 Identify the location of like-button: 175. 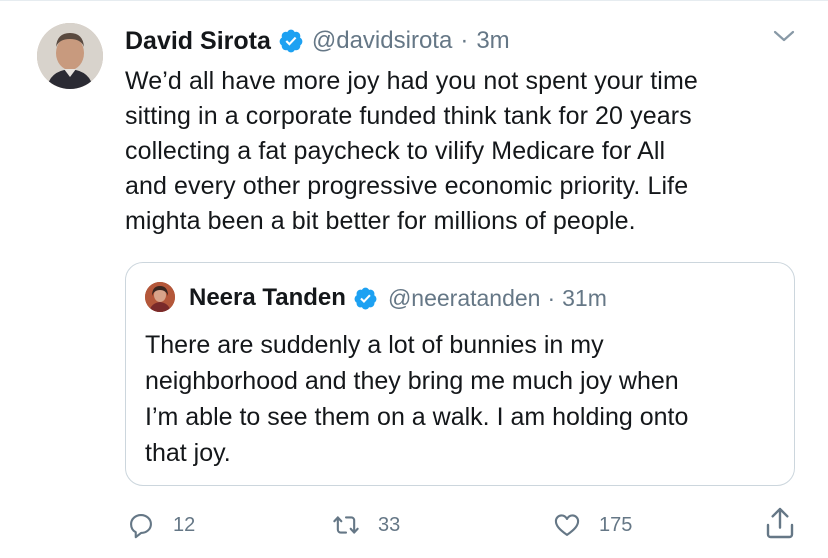
(592, 525).